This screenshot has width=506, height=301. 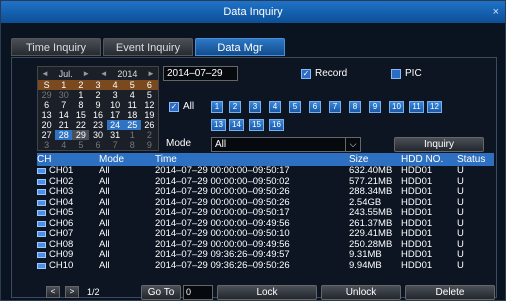 I want to click on channel-button-6: 6, so click(x=315, y=107).